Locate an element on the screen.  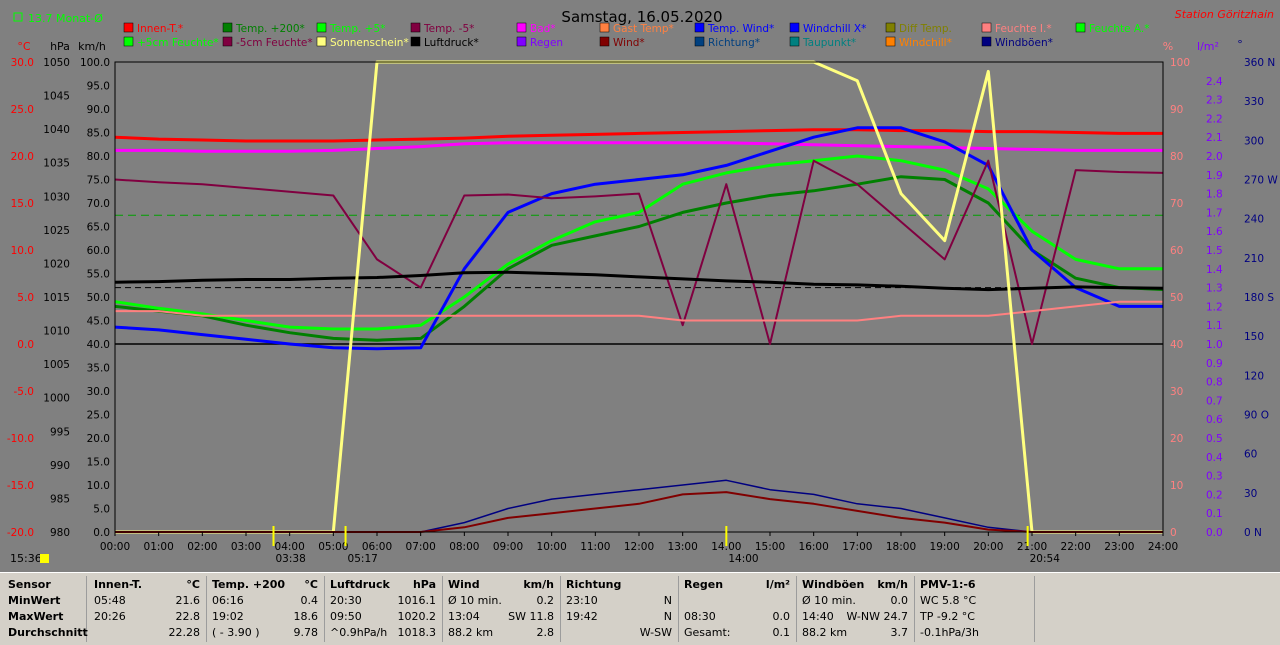
summary-cell-max: TP -9.2 °C is located at coordinates (974, 617).